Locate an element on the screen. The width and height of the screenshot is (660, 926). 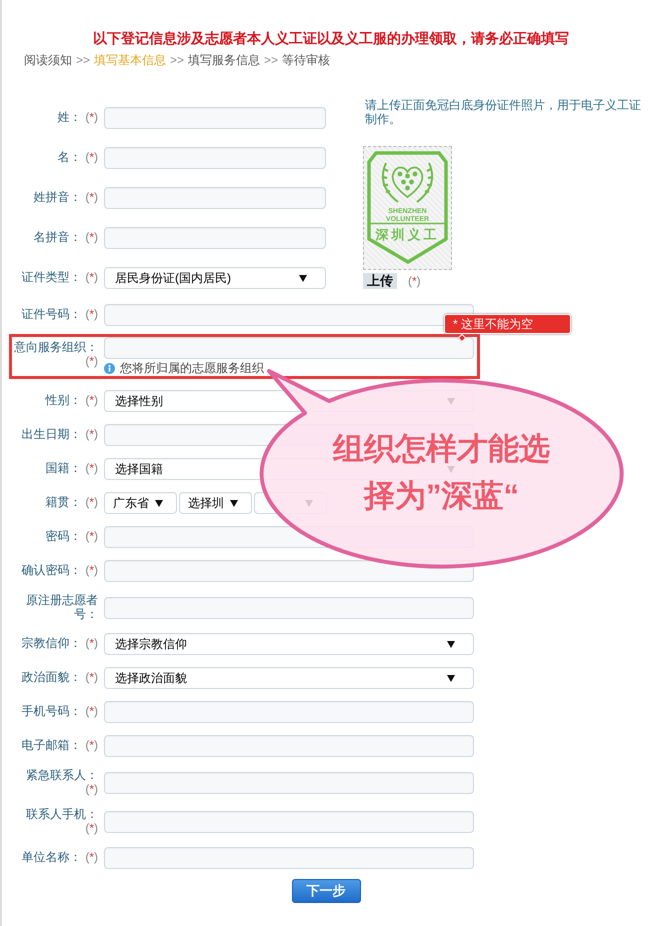
logo-caption: 深圳义工 is located at coordinates (408, 234).